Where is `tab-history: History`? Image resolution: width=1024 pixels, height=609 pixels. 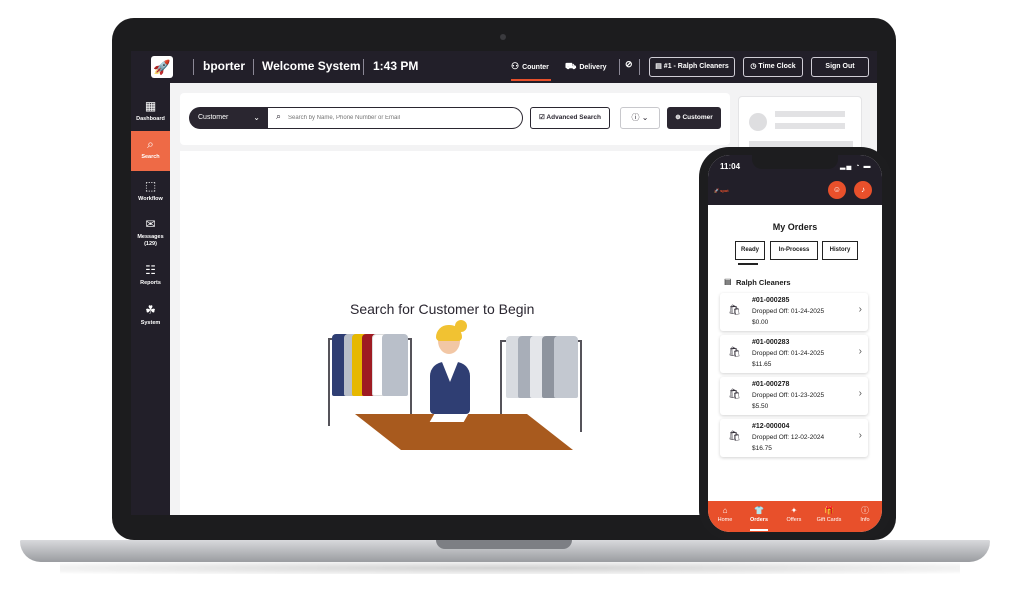 tab-history: History is located at coordinates (840, 250).